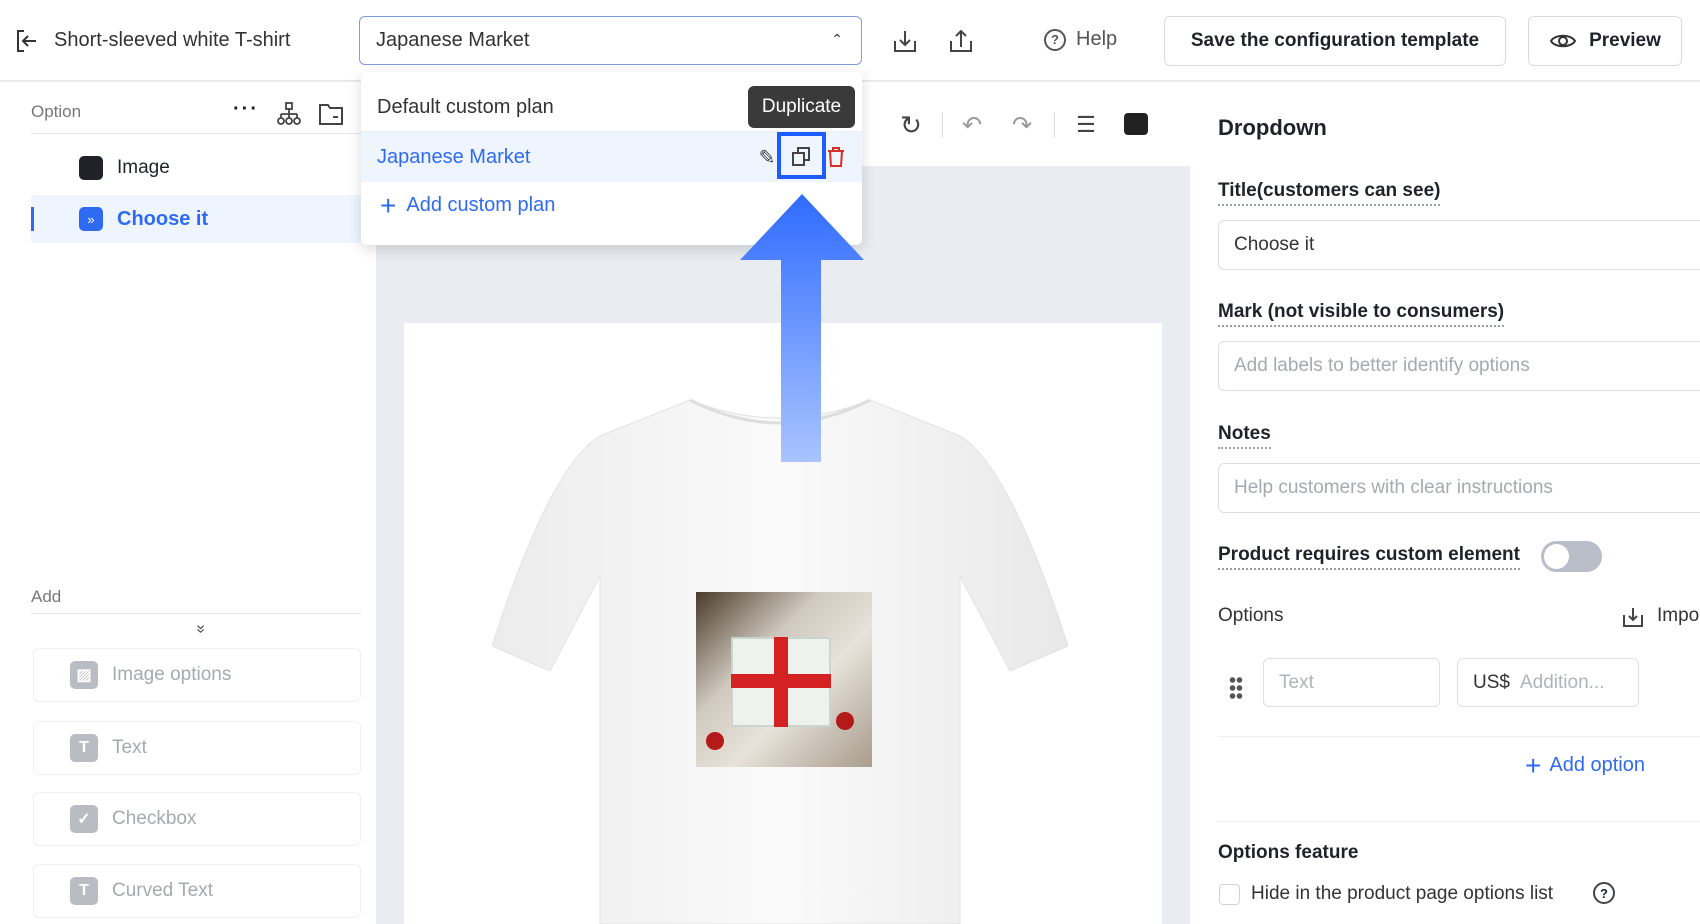 This screenshot has height=924, width=1700. I want to click on chevron-up-icon: ⌃, so click(837, 39).